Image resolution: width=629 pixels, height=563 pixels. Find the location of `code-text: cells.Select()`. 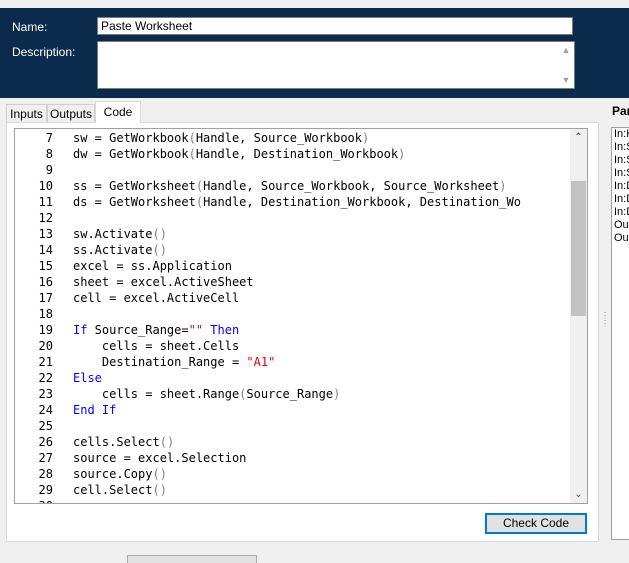

code-text: cells.Select() is located at coordinates (124, 442).